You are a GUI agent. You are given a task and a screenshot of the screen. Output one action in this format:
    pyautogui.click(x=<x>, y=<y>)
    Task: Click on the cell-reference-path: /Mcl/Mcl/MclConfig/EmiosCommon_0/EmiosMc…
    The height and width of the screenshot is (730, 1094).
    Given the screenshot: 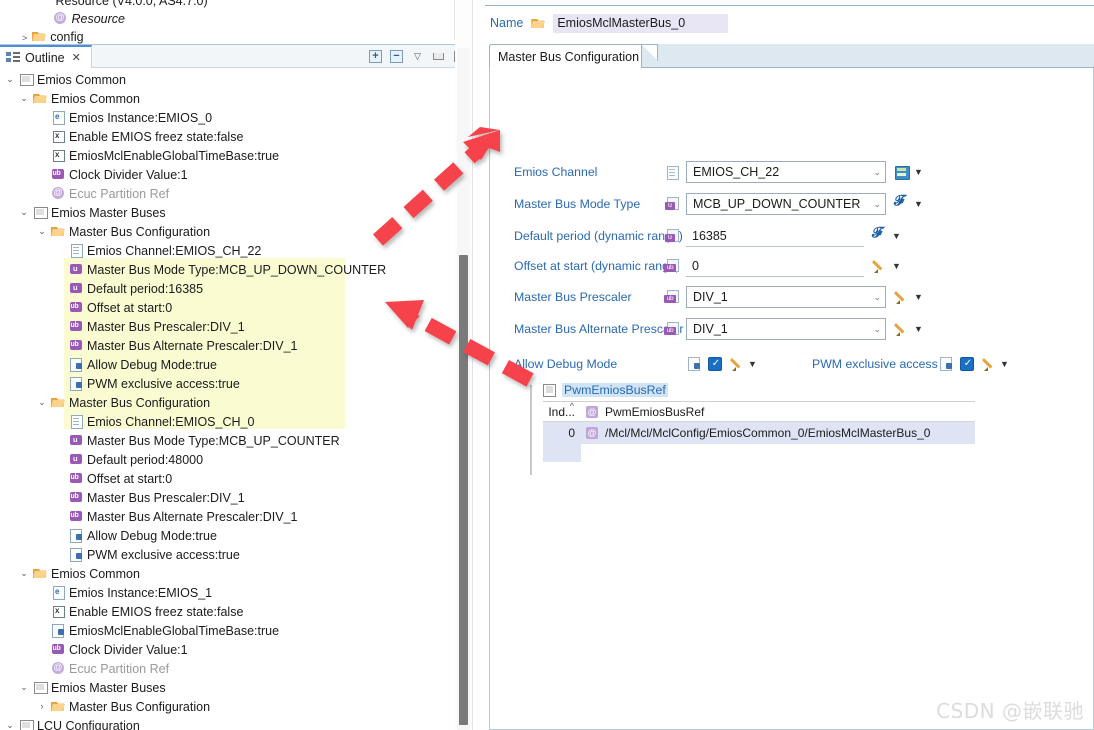 What is the action you would take?
    pyautogui.click(x=778, y=433)
    